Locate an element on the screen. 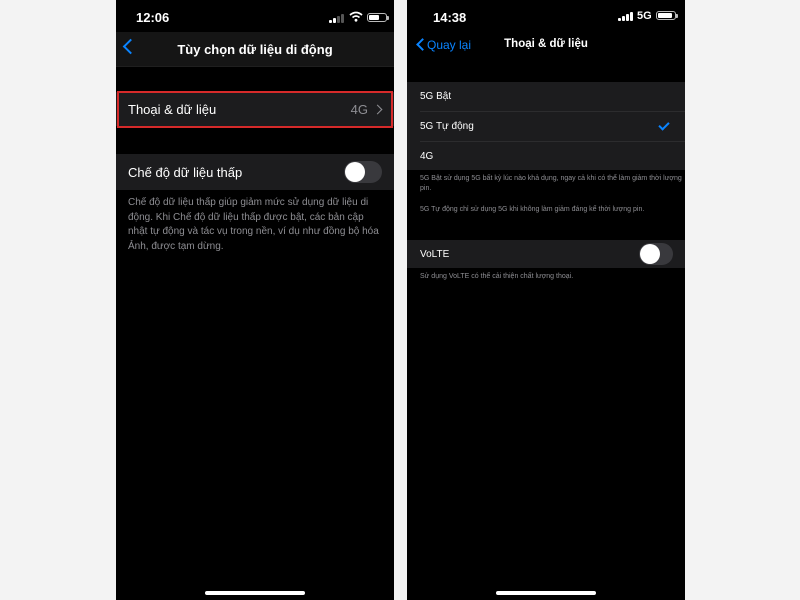 This screenshot has width=800, height=600. navigation-bar: Quay lại Thoại & dữ liệu is located at coordinates (546, 45).